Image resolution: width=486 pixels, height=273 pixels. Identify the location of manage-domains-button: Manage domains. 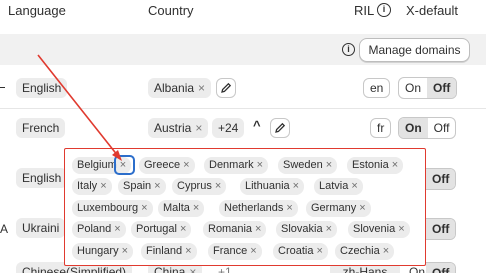
(414, 50).